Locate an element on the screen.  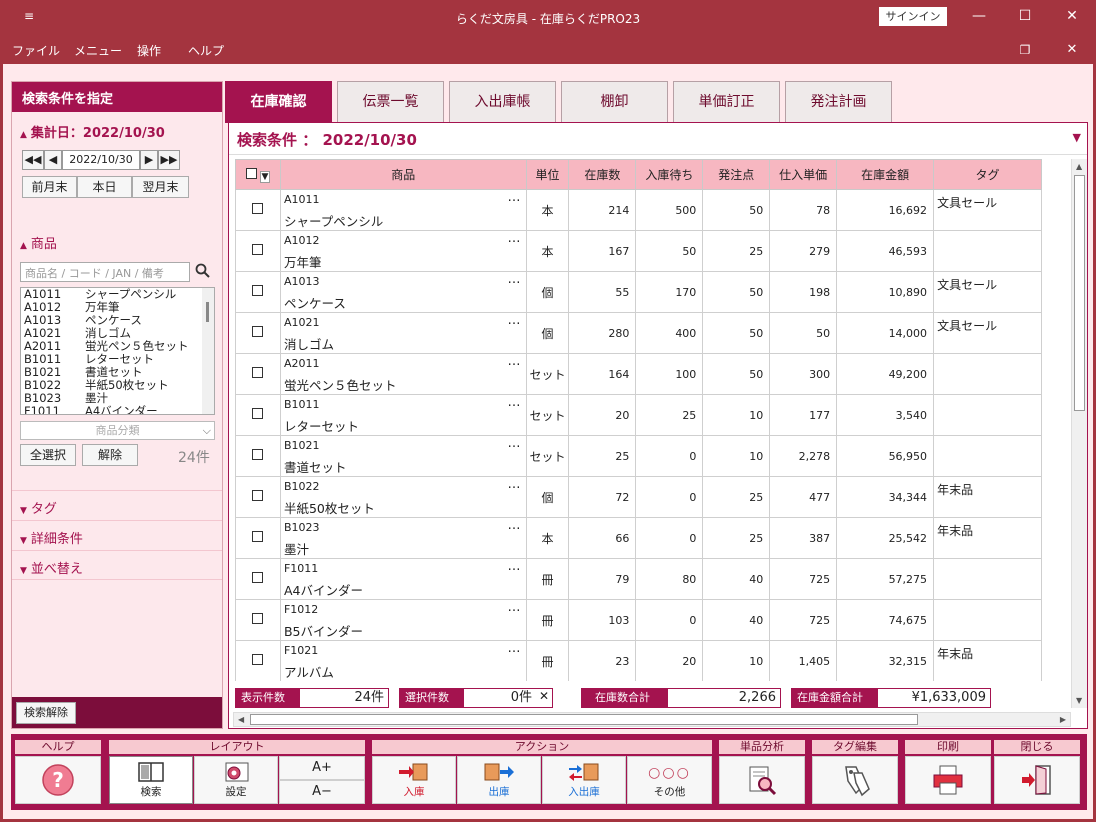
today-button: 本日 is located at coordinates (104, 187).